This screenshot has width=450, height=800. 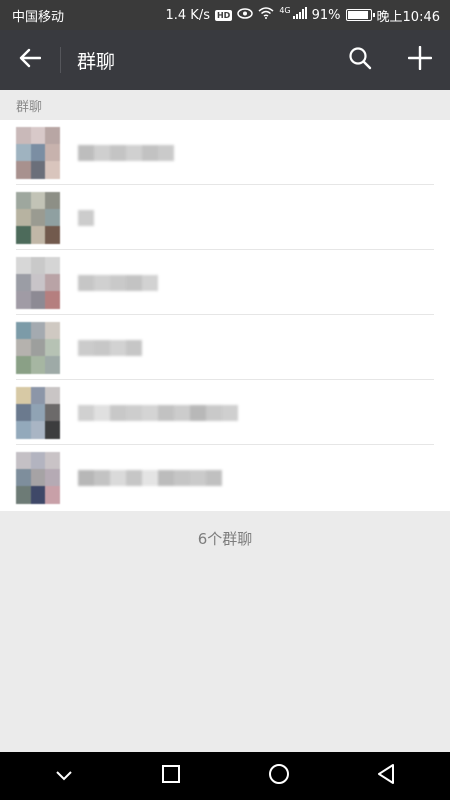 What do you see at coordinates (245, 15) in the screenshot?
I see `eye-icon` at bounding box center [245, 15].